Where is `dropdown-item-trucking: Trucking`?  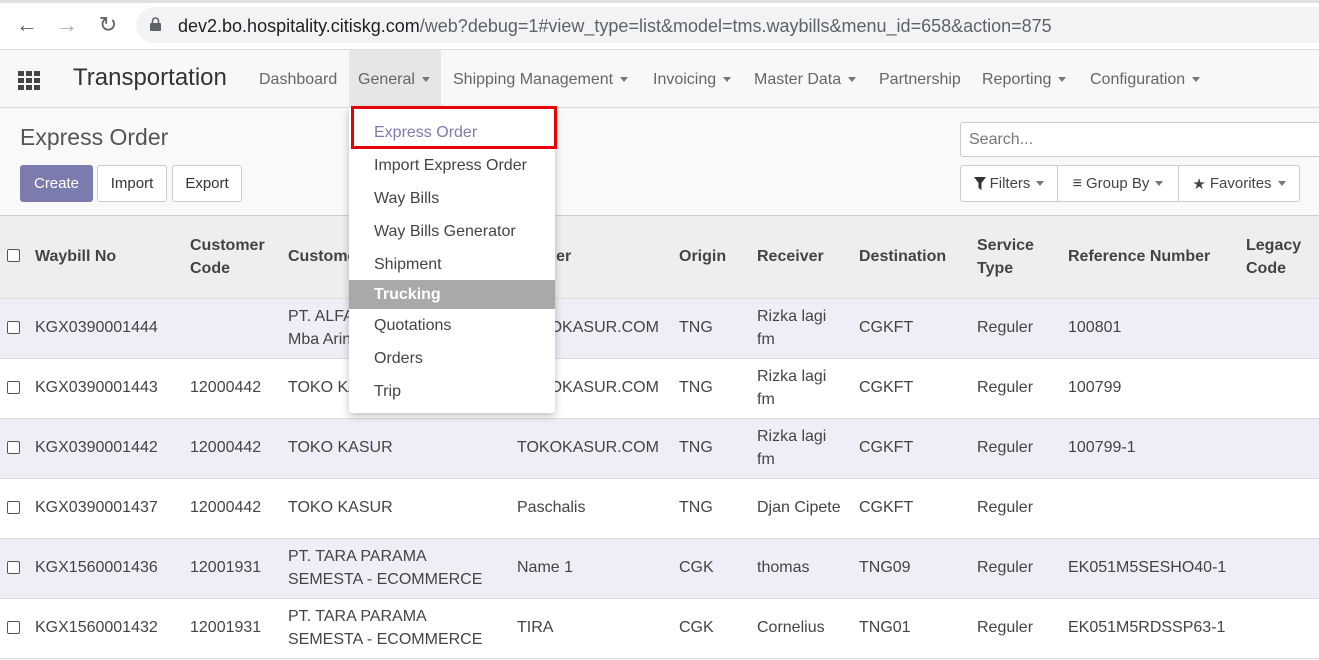
dropdown-item-trucking: Trucking is located at coordinates (452, 294).